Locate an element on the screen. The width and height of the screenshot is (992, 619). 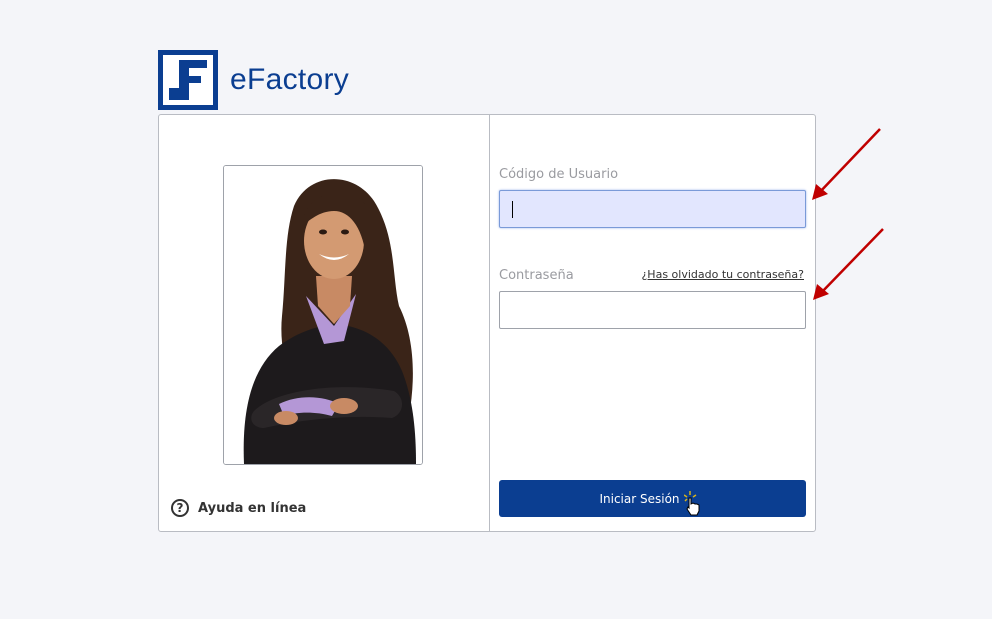
login-button-label: Iniciar Sesión is located at coordinates (639, 498).